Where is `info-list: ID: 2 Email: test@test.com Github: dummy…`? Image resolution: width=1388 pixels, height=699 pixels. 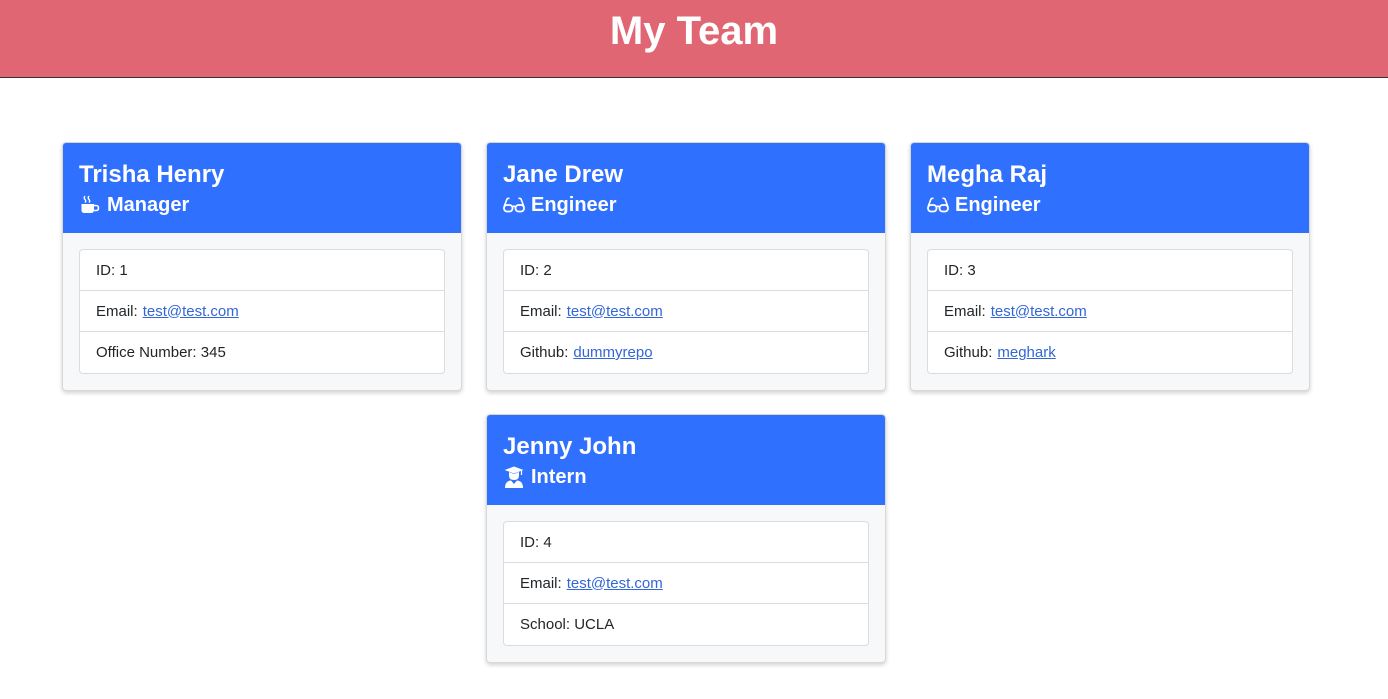 info-list: ID: 2 Email: test@test.com Github: dummy… is located at coordinates (686, 311).